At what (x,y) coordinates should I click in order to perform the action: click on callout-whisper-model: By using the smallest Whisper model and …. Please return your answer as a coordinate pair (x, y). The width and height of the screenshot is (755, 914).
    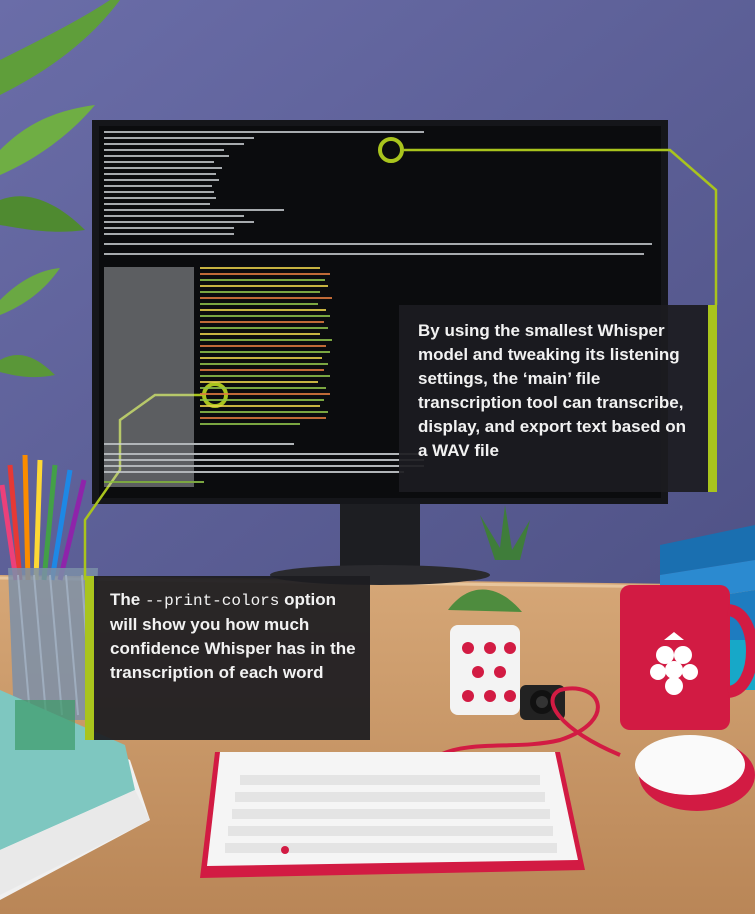
    Looking at the image, I should click on (558, 398).